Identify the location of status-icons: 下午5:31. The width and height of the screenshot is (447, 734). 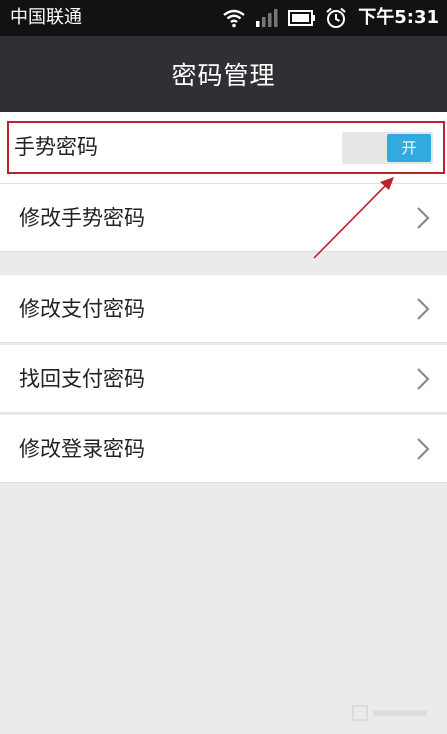
(330, 18).